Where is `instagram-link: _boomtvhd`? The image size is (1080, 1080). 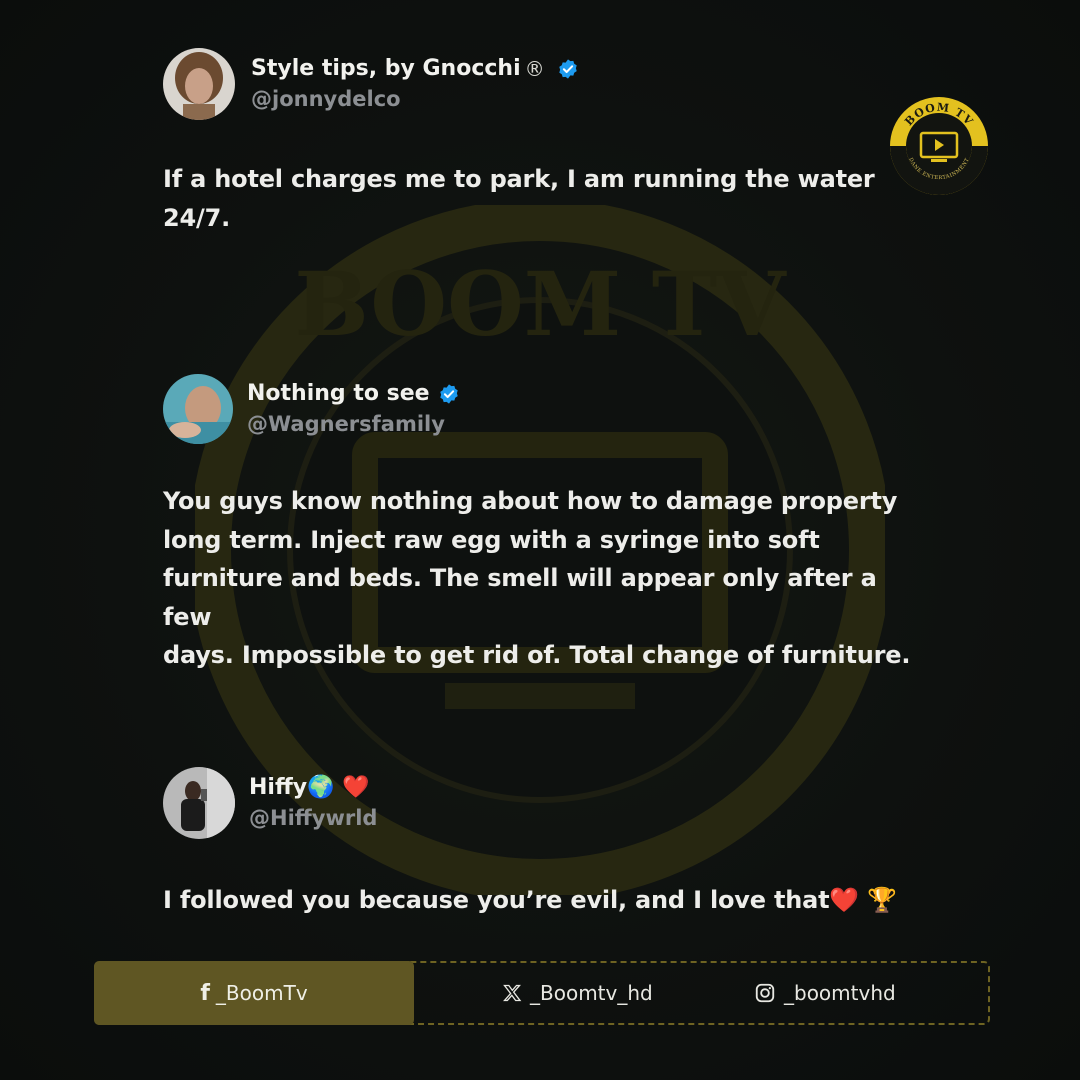
instagram-link: _boomtvhd is located at coordinates (825, 993).